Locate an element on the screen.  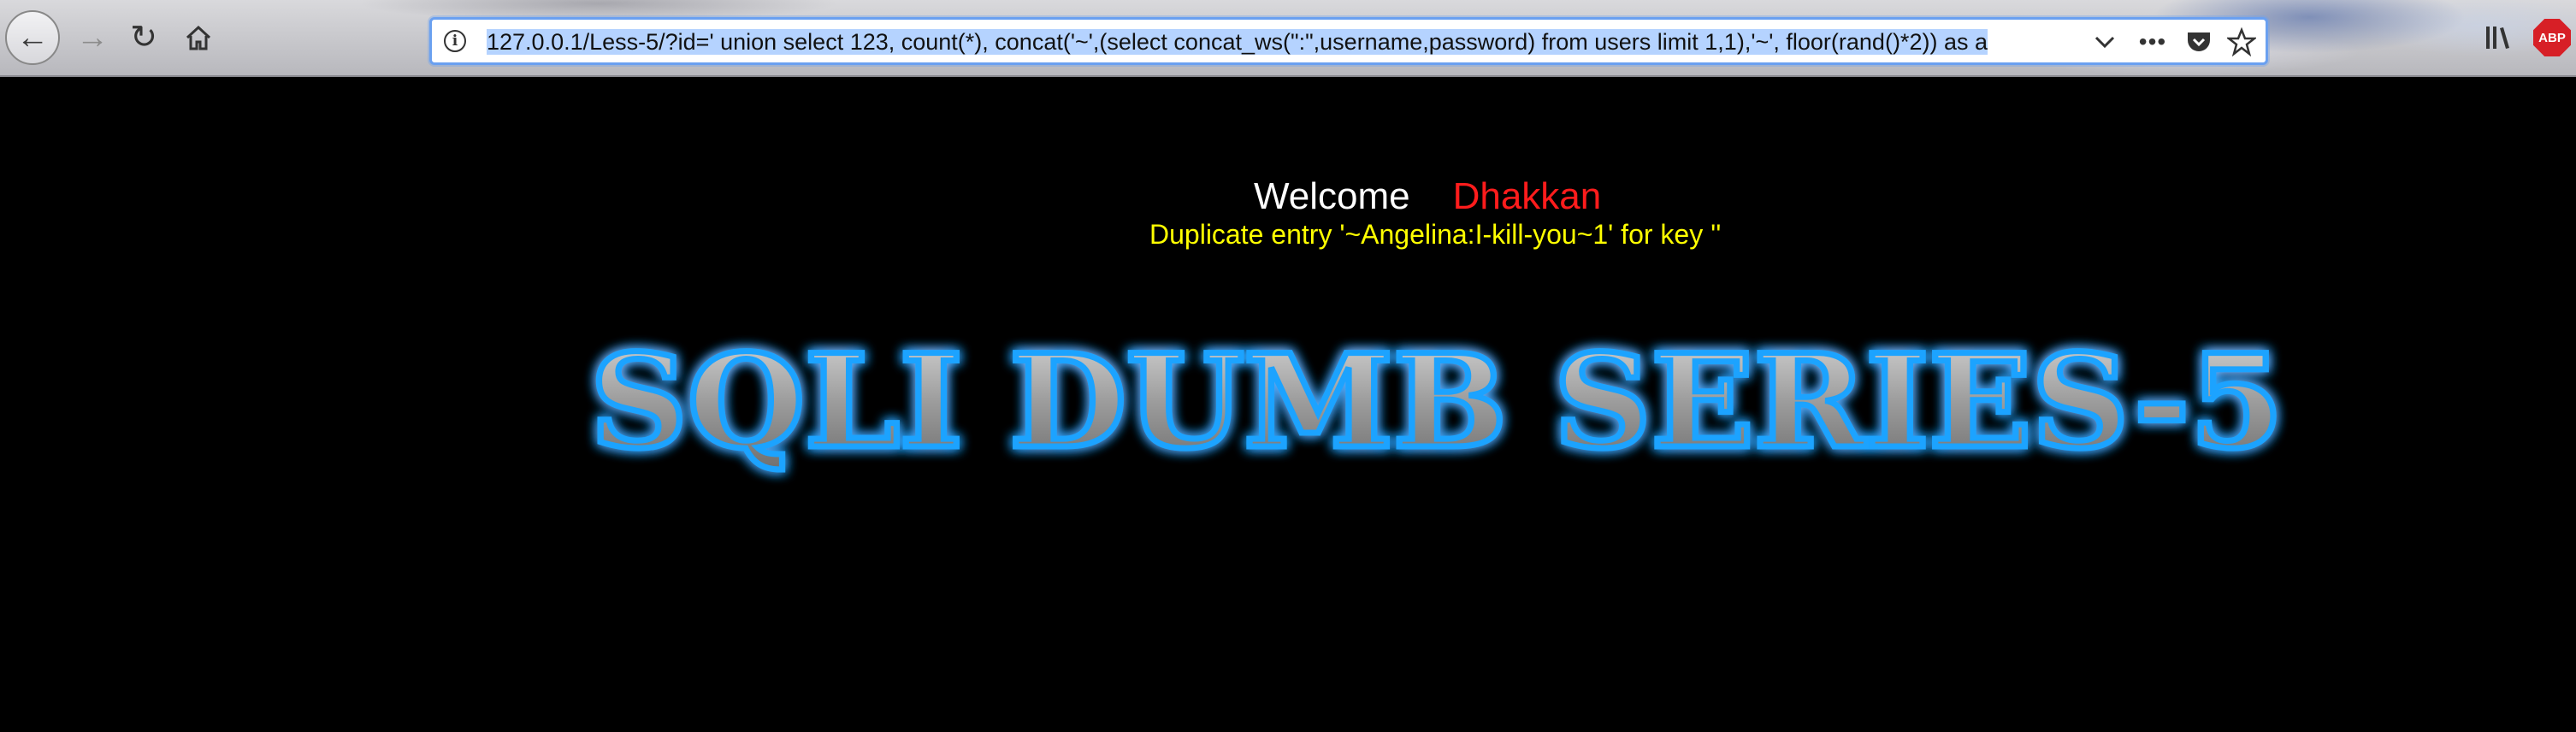
home-button is located at coordinates (198, 37).